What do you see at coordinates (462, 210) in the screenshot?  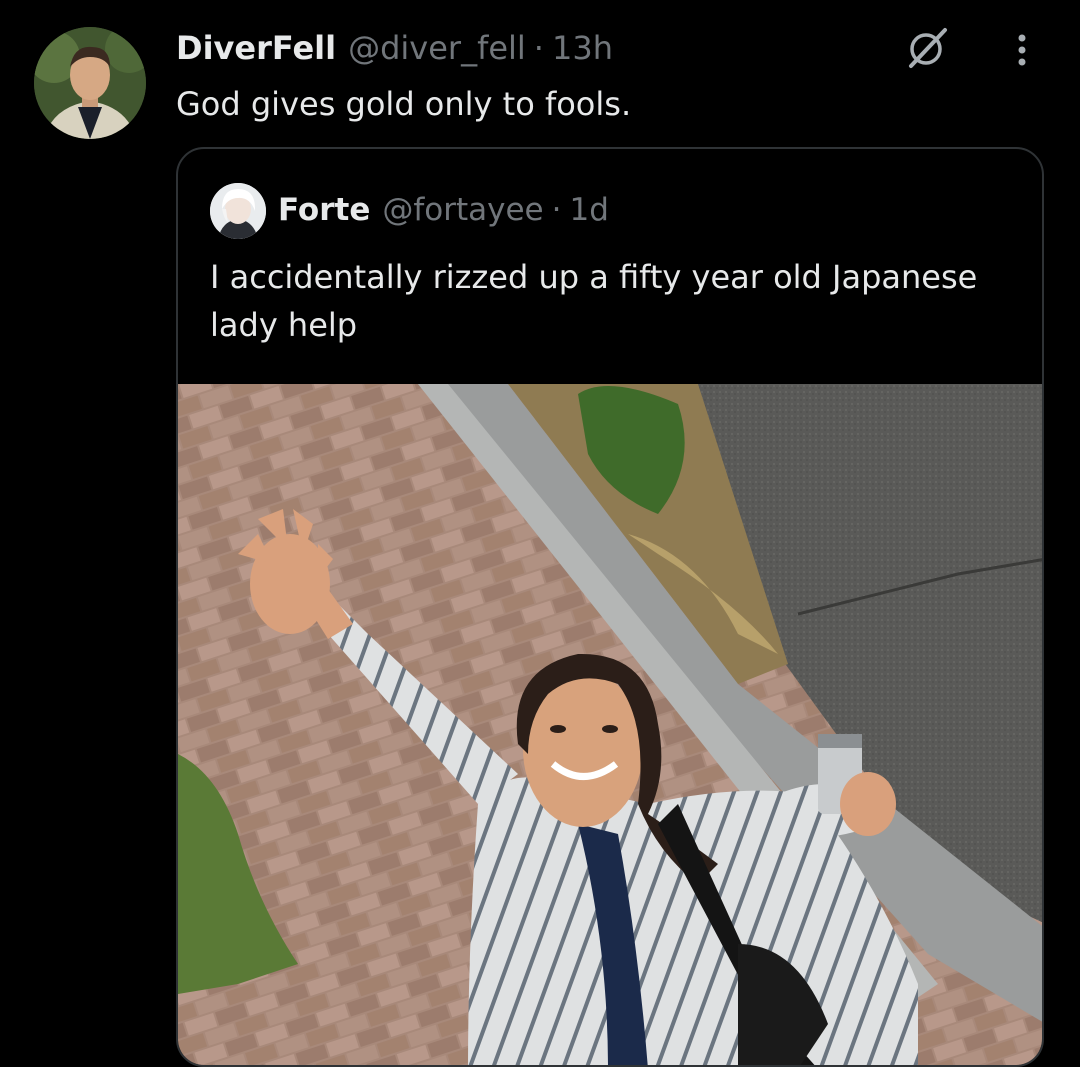 I see `quoted-author-handle: @fortayee` at bounding box center [462, 210].